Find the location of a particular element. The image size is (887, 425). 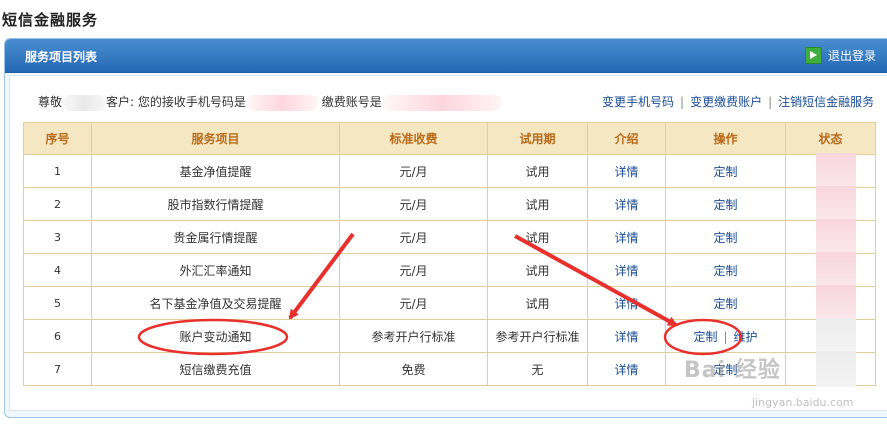

table-row: 3 贵金属行情提醒 元/月 试用 详情 定制 is located at coordinates (449, 237).